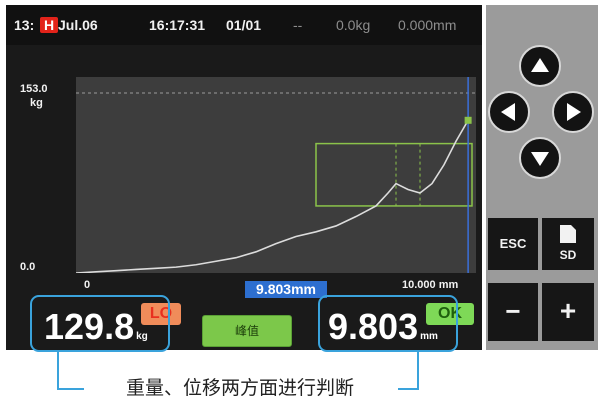 This screenshot has height=419, width=600. Describe the element at coordinates (238, 371) in the screenshot. I see `callout-connector` at that location.